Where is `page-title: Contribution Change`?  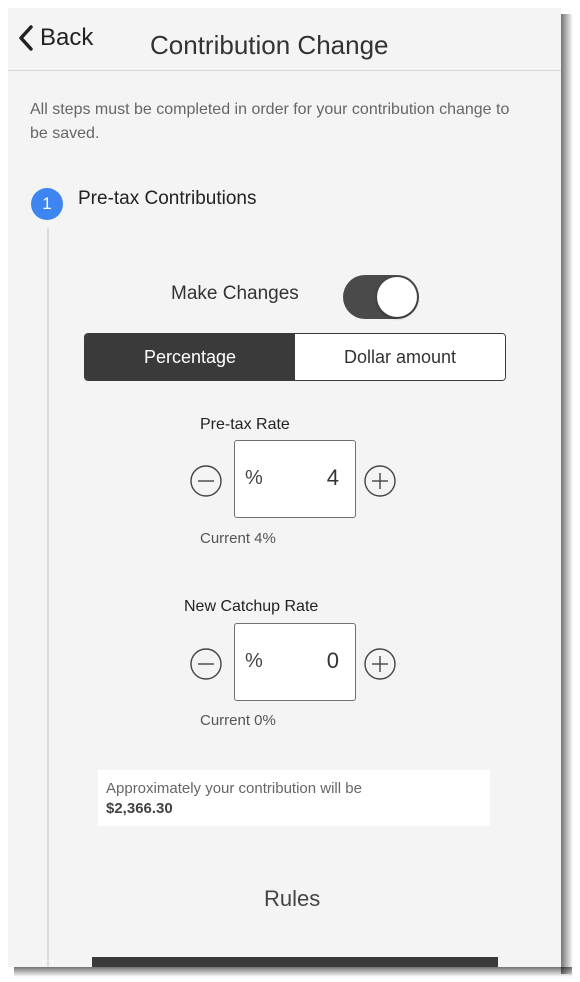
page-title: Contribution Change is located at coordinates (269, 45).